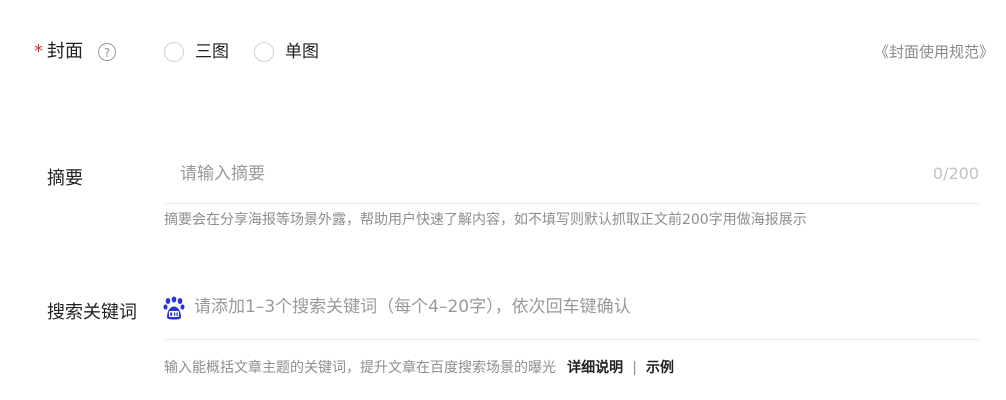  Describe the element at coordinates (595, 368) in the screenshot. I see `detail-link: 详细说明` at that location.